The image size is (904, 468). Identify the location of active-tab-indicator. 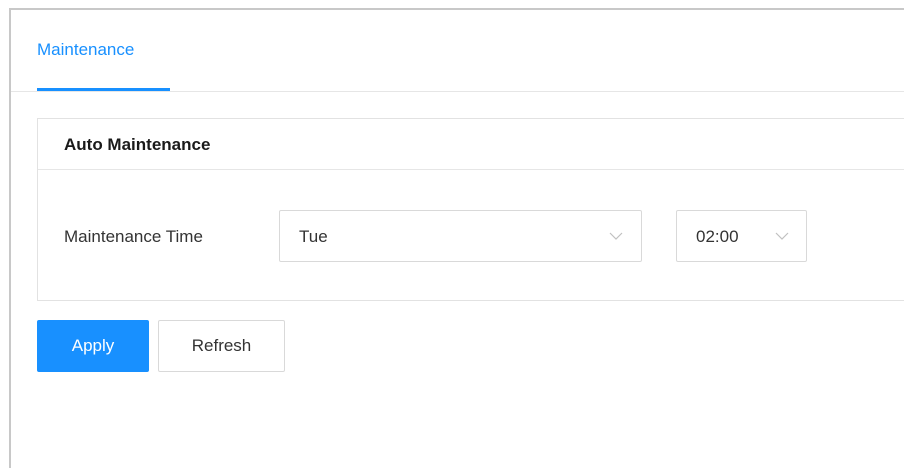
(103, 89).